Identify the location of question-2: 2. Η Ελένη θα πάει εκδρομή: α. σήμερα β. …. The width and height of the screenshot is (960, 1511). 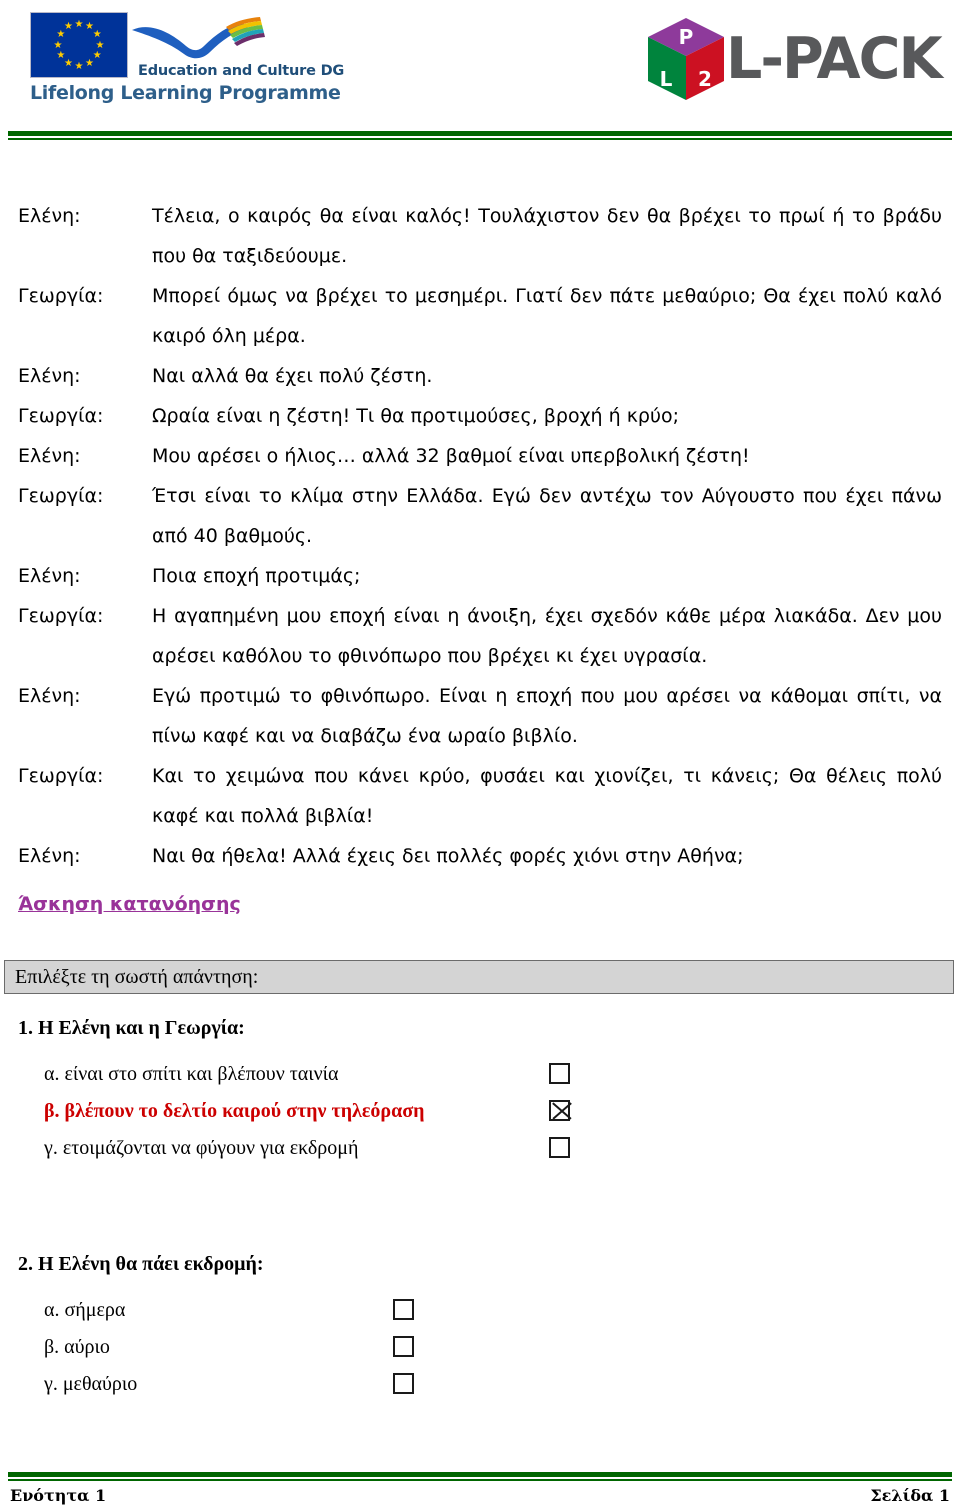
(480, 1327).